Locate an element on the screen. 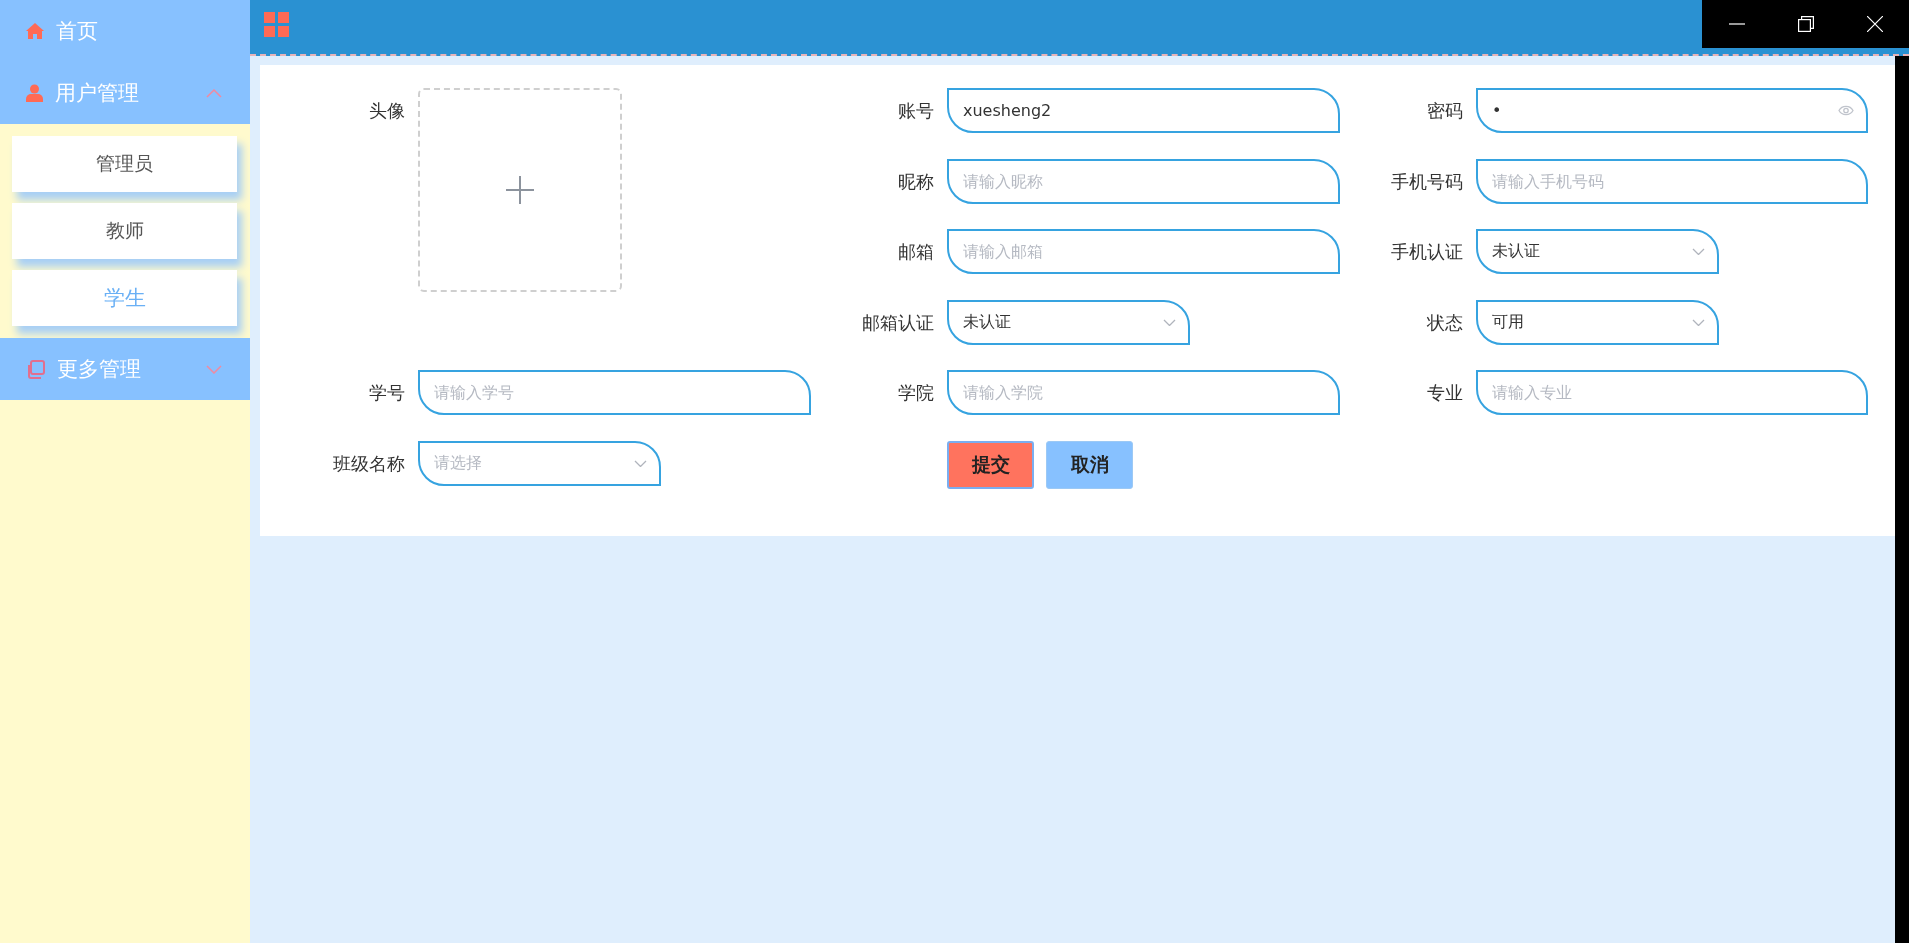  text-field: 请输入学号 is located at coordinates (614, 392).